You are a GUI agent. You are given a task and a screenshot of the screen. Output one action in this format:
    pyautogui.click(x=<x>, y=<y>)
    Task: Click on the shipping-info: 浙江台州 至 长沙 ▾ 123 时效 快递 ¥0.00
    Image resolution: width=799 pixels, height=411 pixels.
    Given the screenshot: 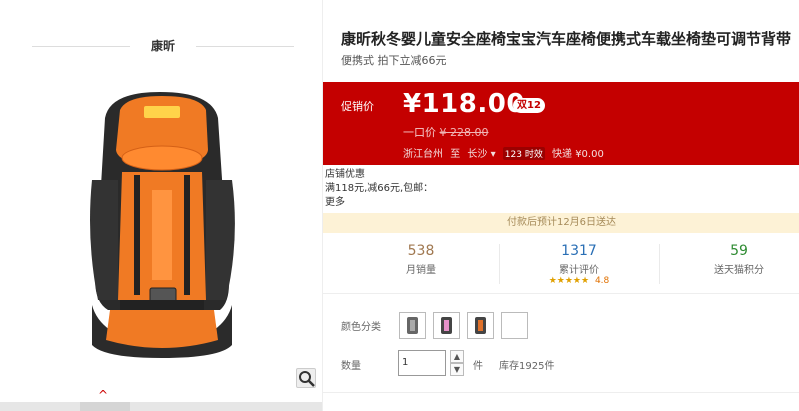 What is the action you would take?
    pyautogui.click(x=503, y=152)
    